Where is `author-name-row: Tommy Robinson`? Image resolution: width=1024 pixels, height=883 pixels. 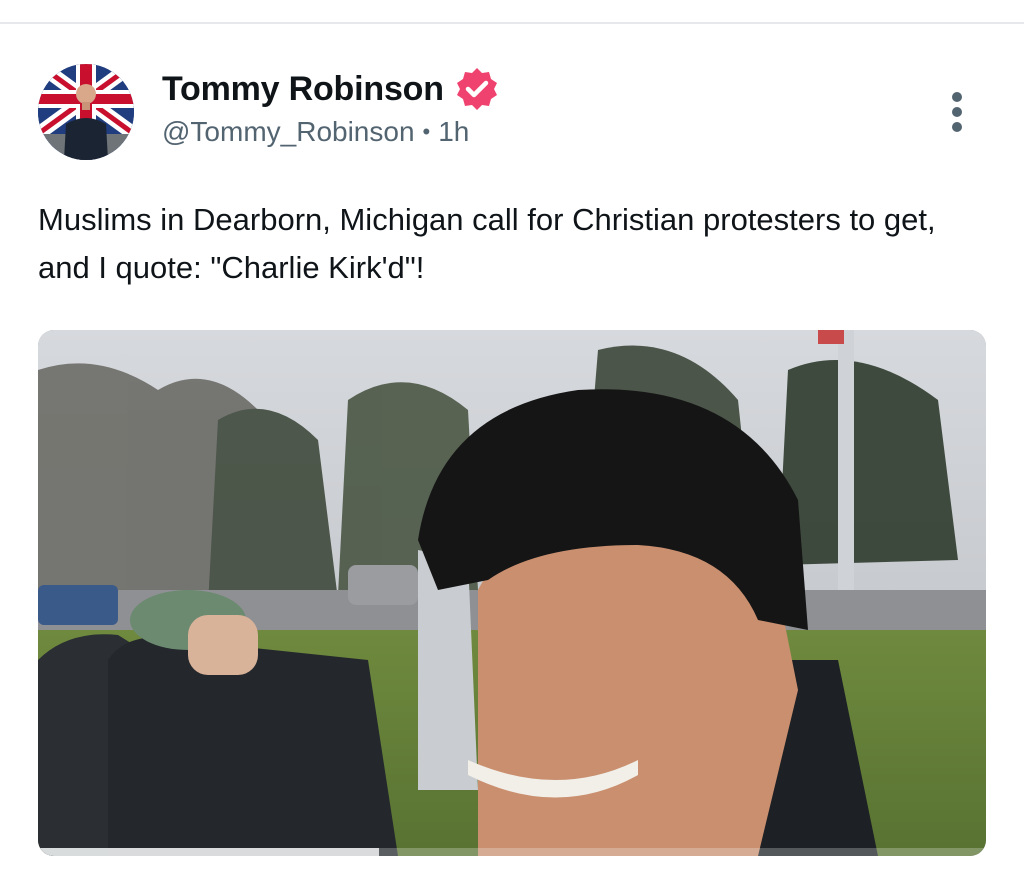
author-name-row: Tommy Robinson is located at coordinates (331, 89).